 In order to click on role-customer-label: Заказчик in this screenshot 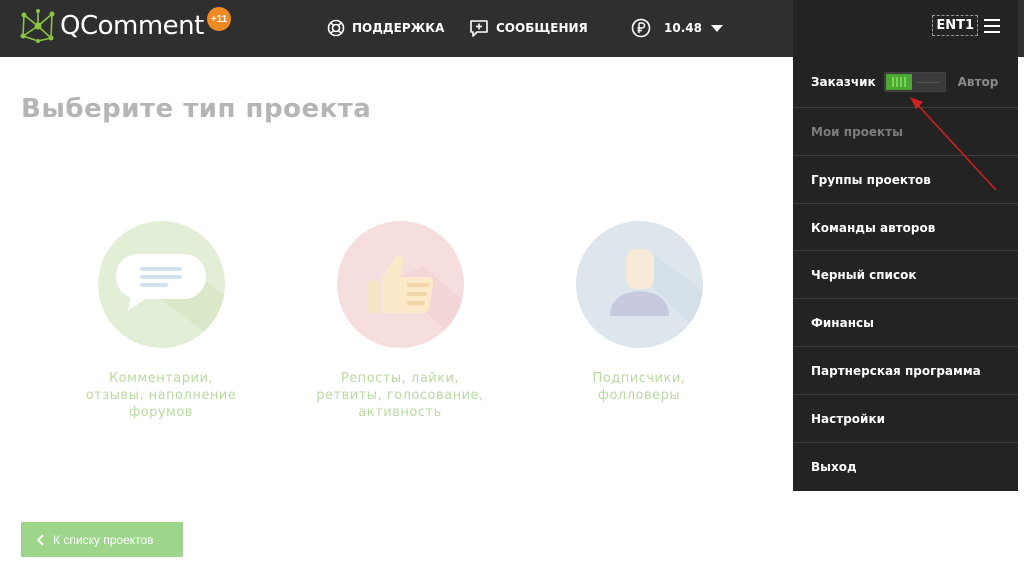, I will do `click(843, 82)`.